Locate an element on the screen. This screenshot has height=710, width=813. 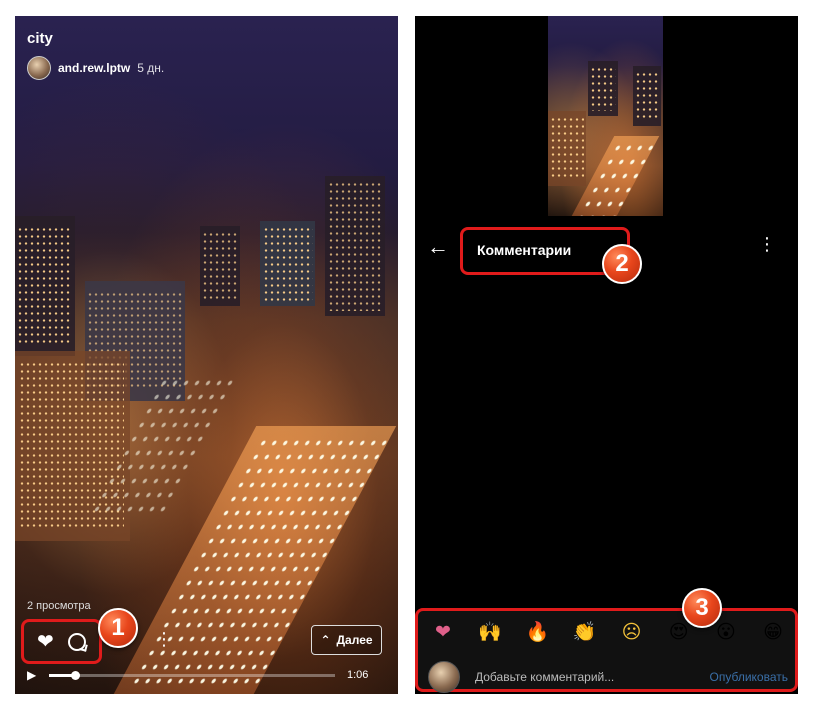
view-count: 2 просмотра is located at coordinates (59, 606).